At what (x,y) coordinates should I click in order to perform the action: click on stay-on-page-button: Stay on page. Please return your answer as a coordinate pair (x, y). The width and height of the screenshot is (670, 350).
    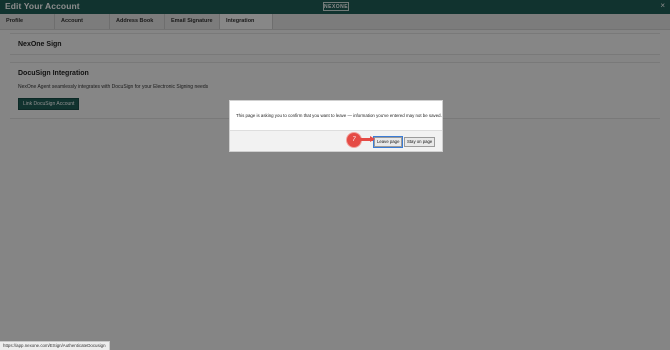
    Looking at the image, I should click on (420, 142).